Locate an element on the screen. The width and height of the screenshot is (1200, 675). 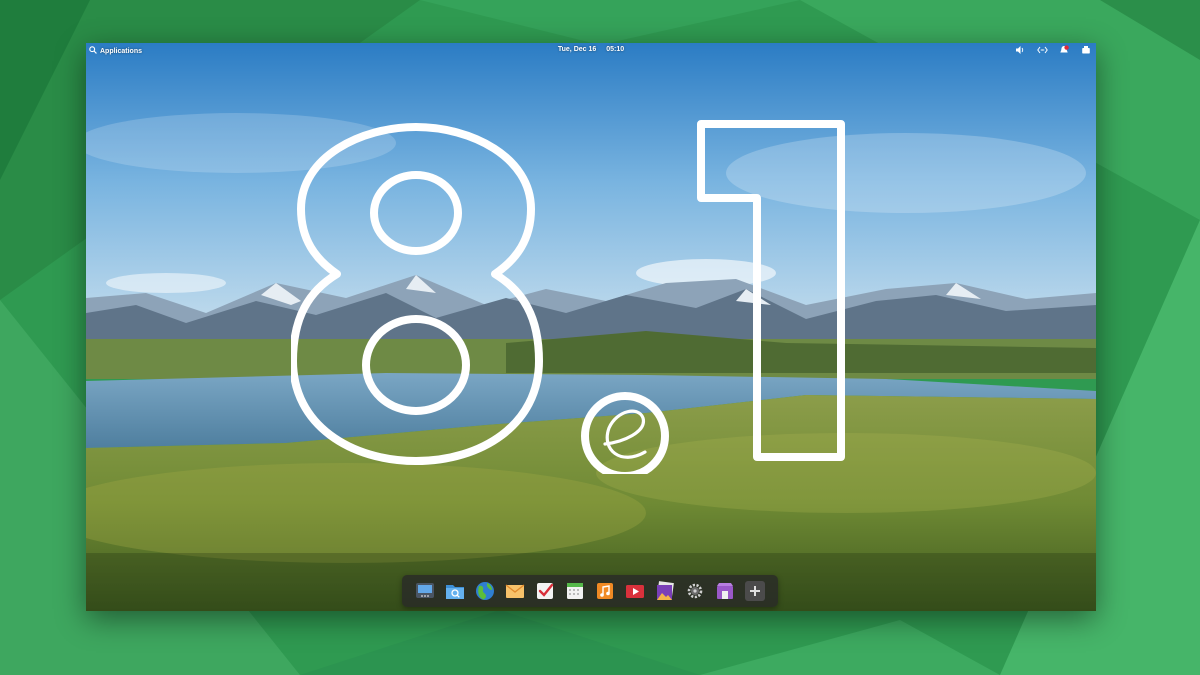
search-icon is located at coordinates (93, 51).